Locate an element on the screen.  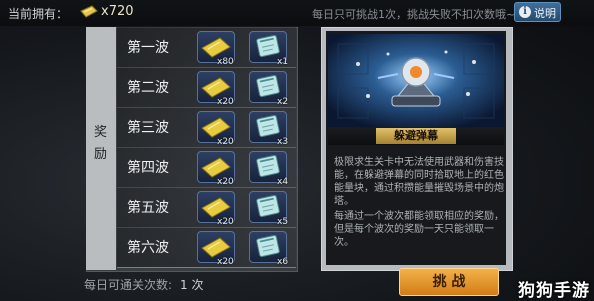
wave-name: 第二波 is located at coordinates (148, 88).